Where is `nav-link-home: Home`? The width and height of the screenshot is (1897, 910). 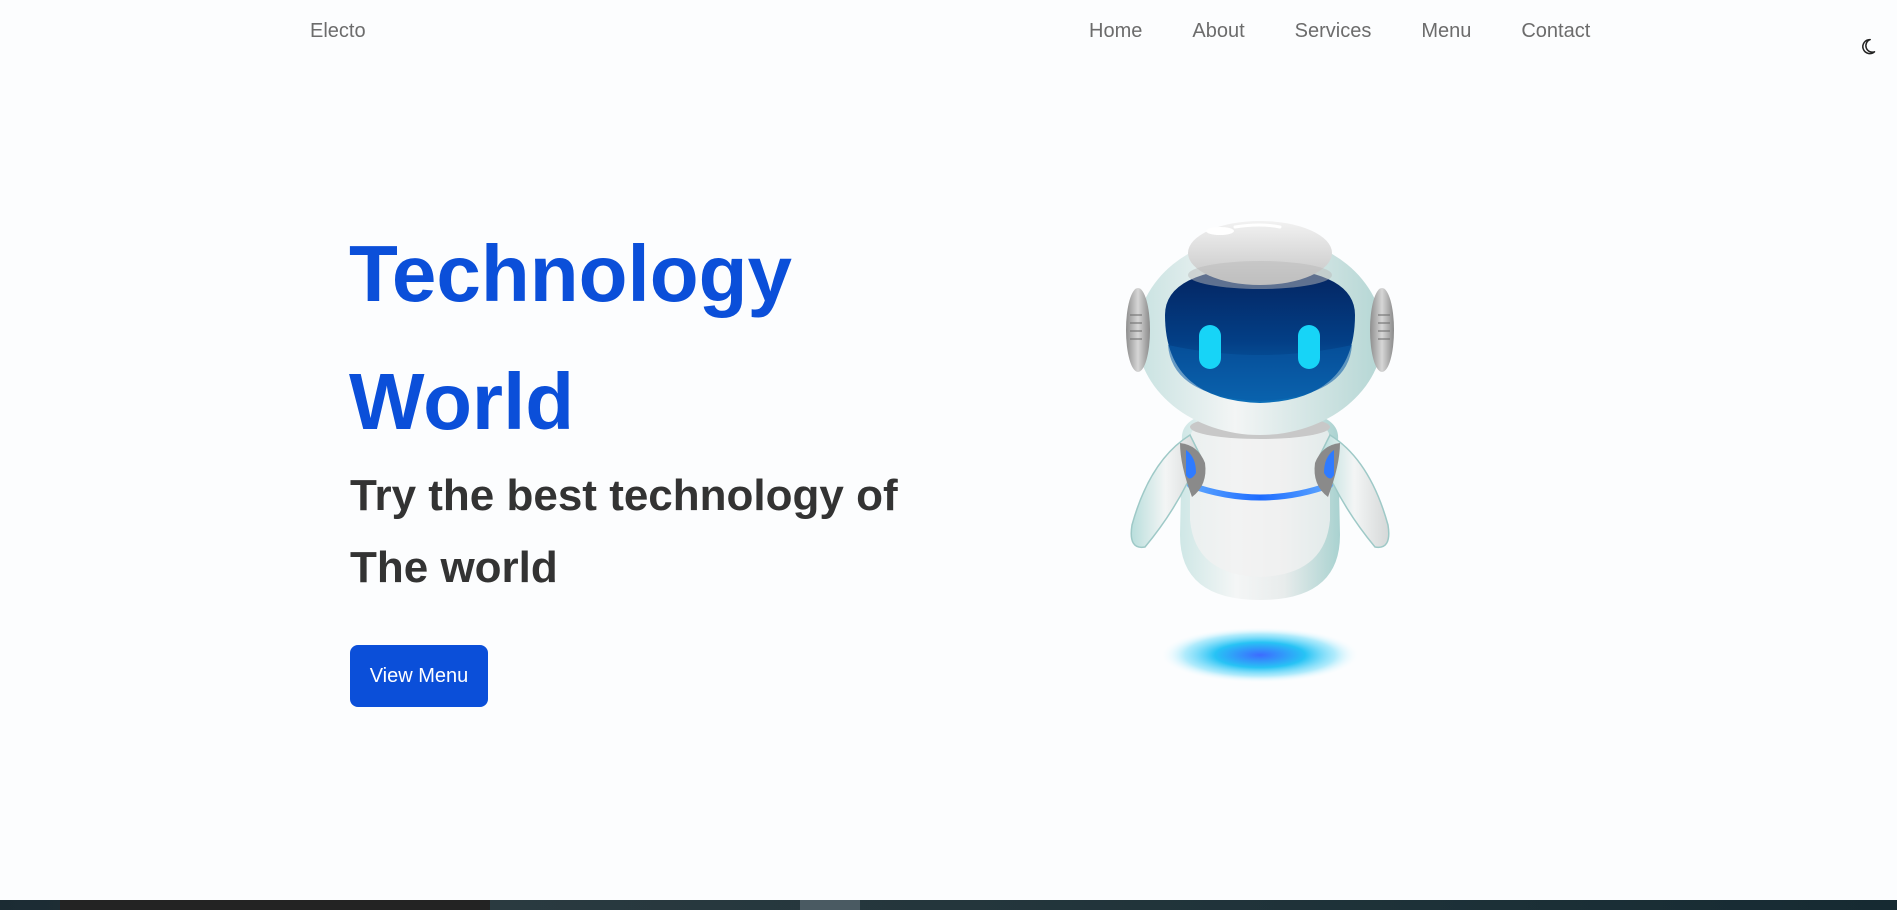 nav-link-home: Home is located at coordinates (1115, 31).